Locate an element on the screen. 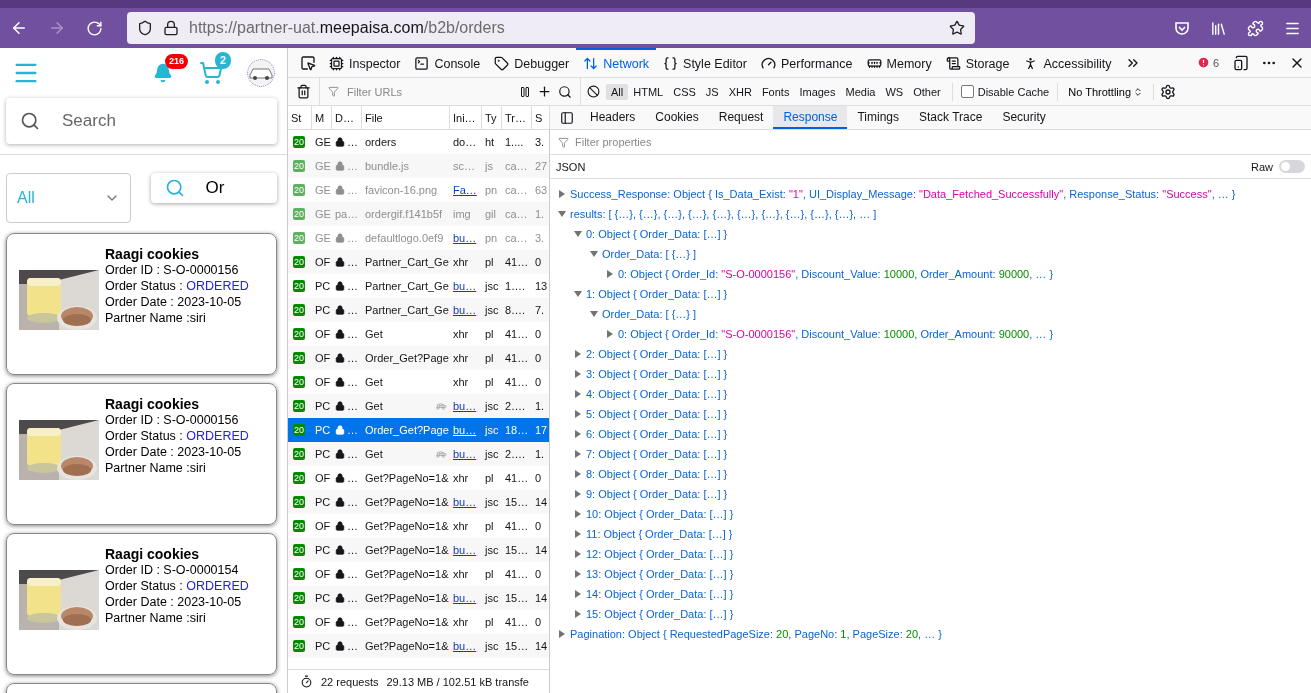  type-filter: All is located at coordinates (617, 91).